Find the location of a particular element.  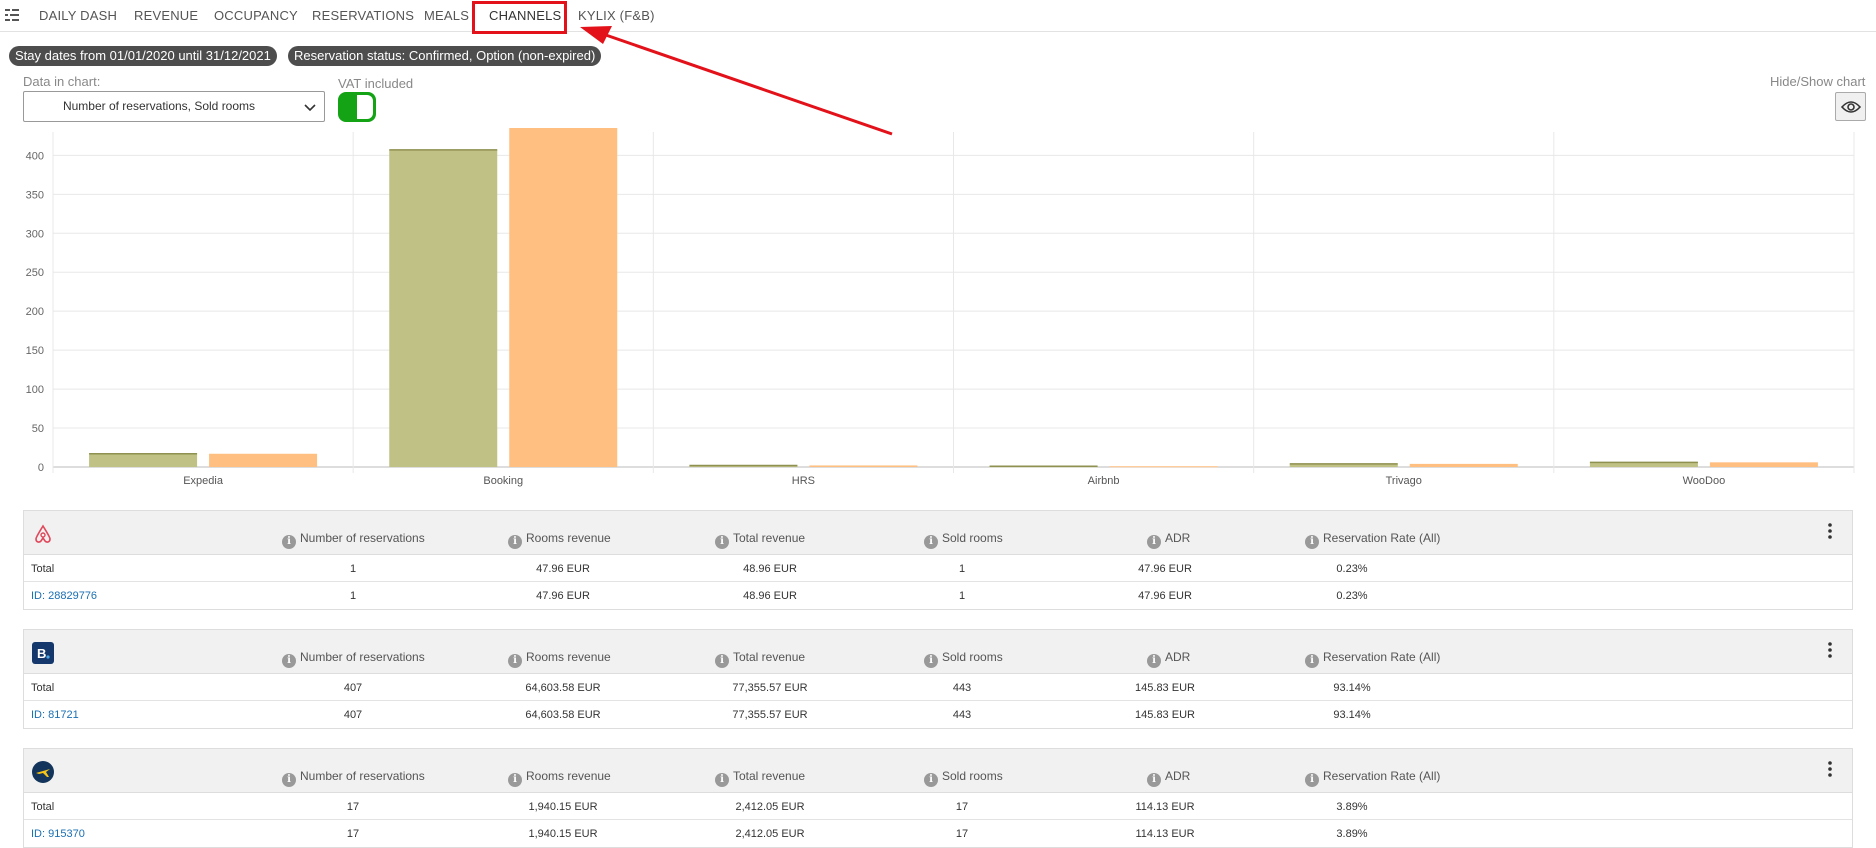

data-in-chart-value: Number of reservations, Sold rooms is located at coordinates (159, 106).